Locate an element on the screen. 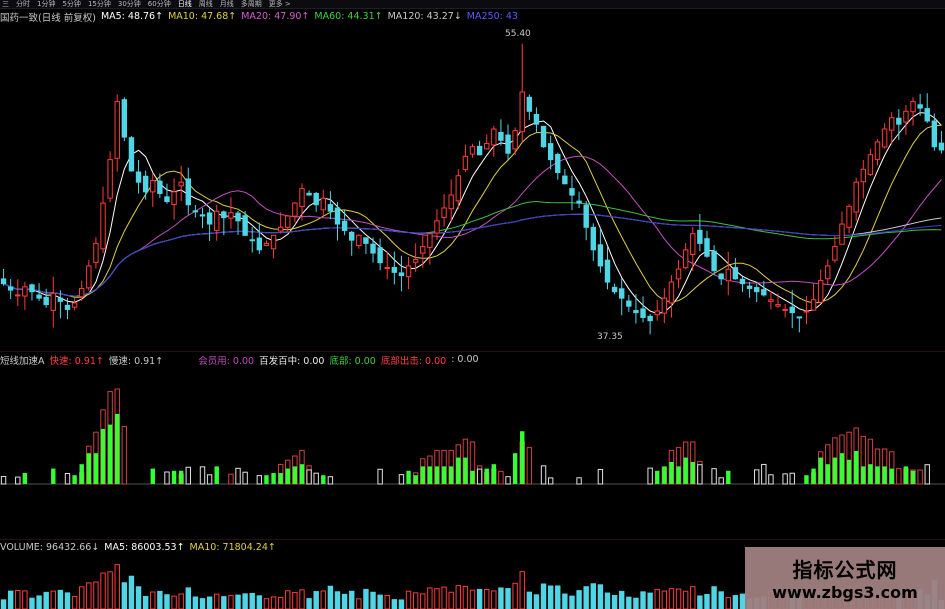 The width and height of the screenshot is (945, 609). pane-divider is located at coordinates (472, 539).